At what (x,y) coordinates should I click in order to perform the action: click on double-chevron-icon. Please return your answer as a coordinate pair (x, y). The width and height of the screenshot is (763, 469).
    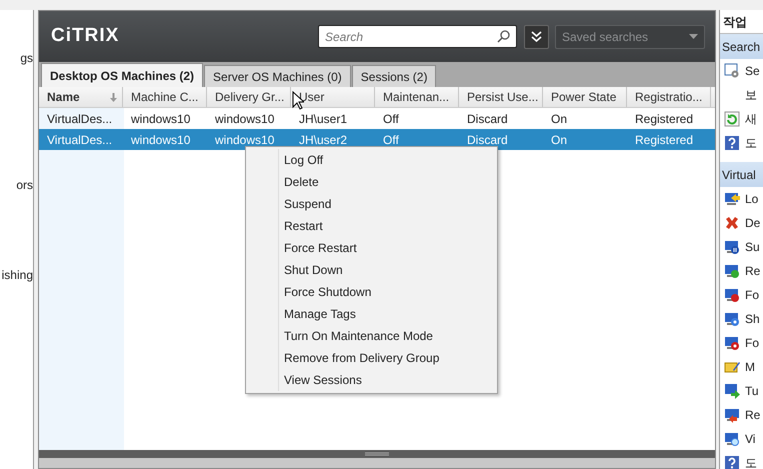
    Looking at the image, I should click on (536, 36).